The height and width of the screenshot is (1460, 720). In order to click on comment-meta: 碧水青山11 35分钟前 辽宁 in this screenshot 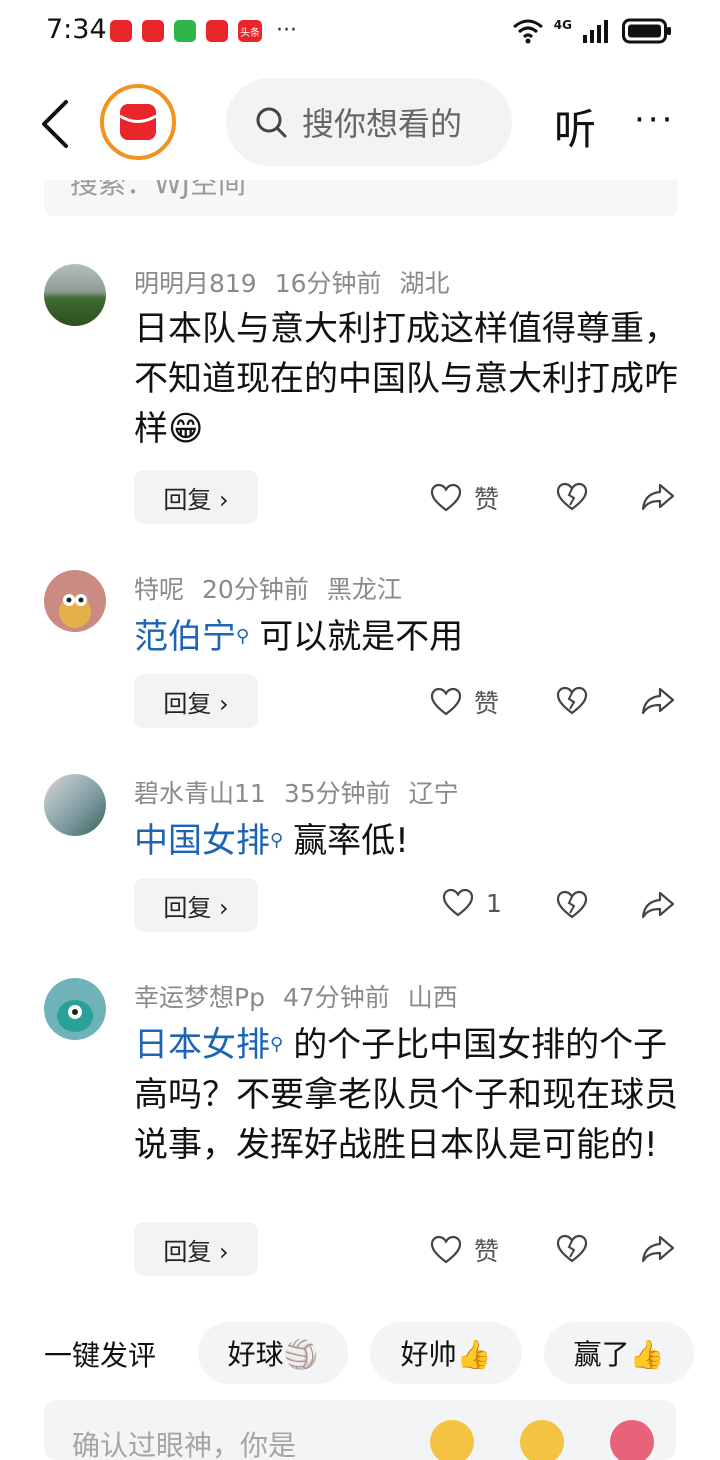, I will do `click(305, 792)`.